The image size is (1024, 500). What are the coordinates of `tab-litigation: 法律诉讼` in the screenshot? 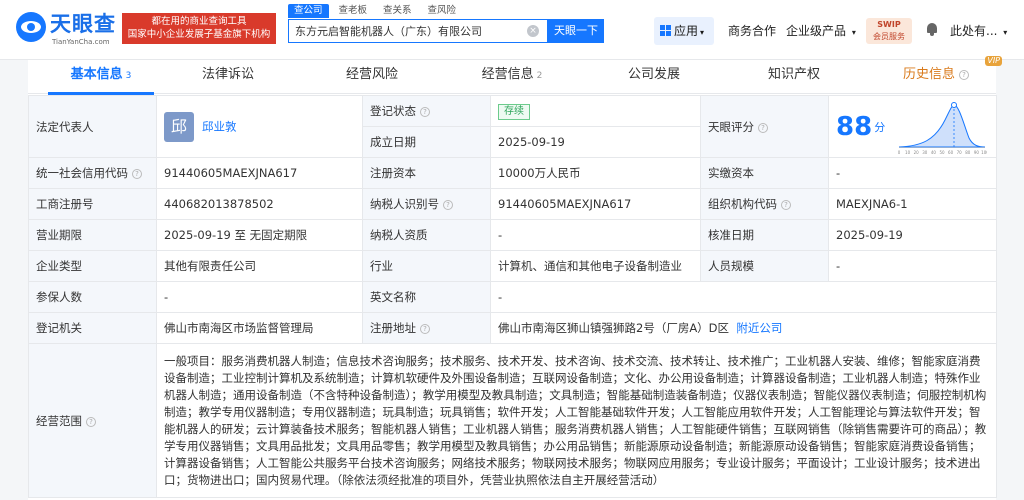 It's located at (228, 77).